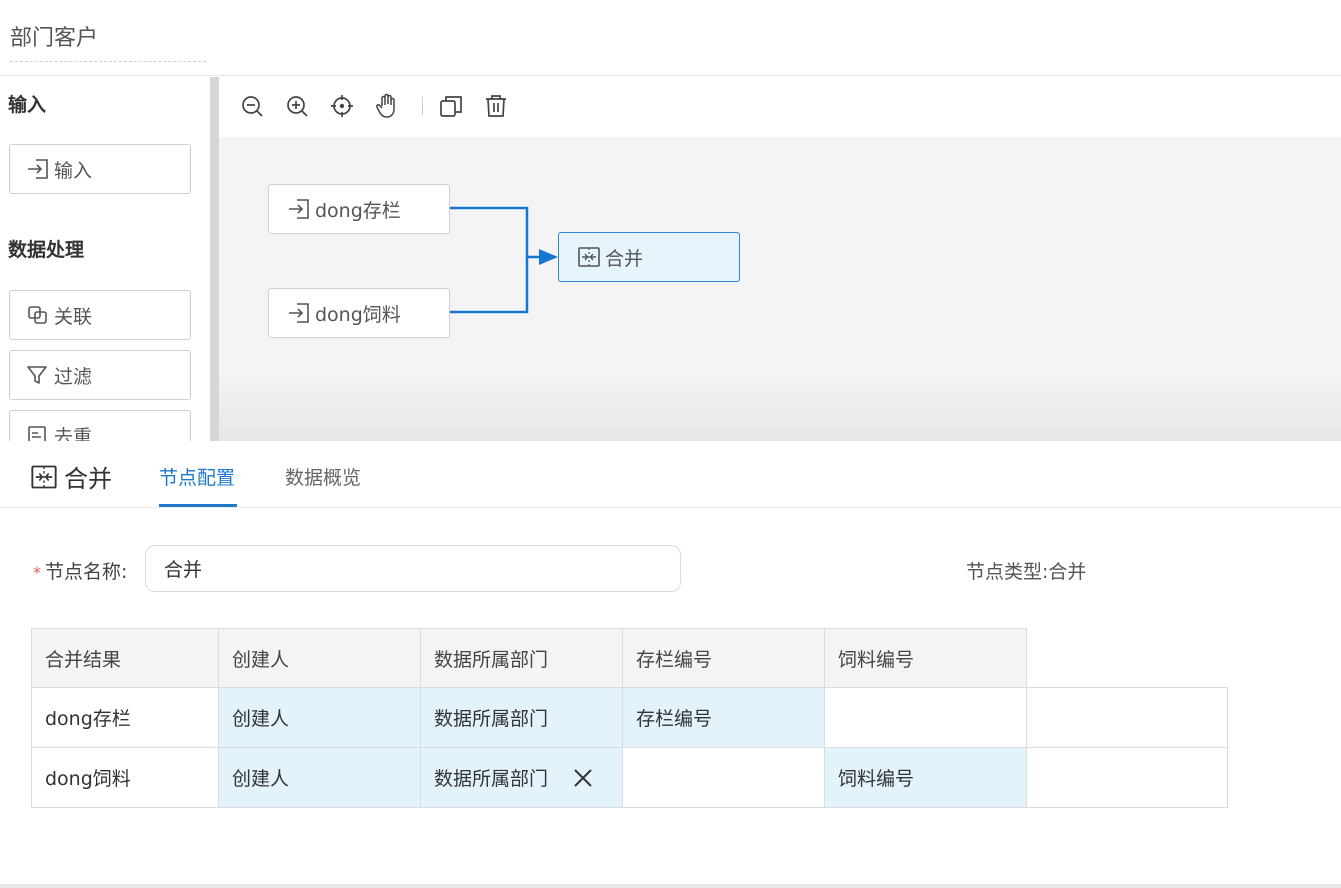 This screenshot has width=1341, height=888. I want to click on hand-icon, so click(385, 105).